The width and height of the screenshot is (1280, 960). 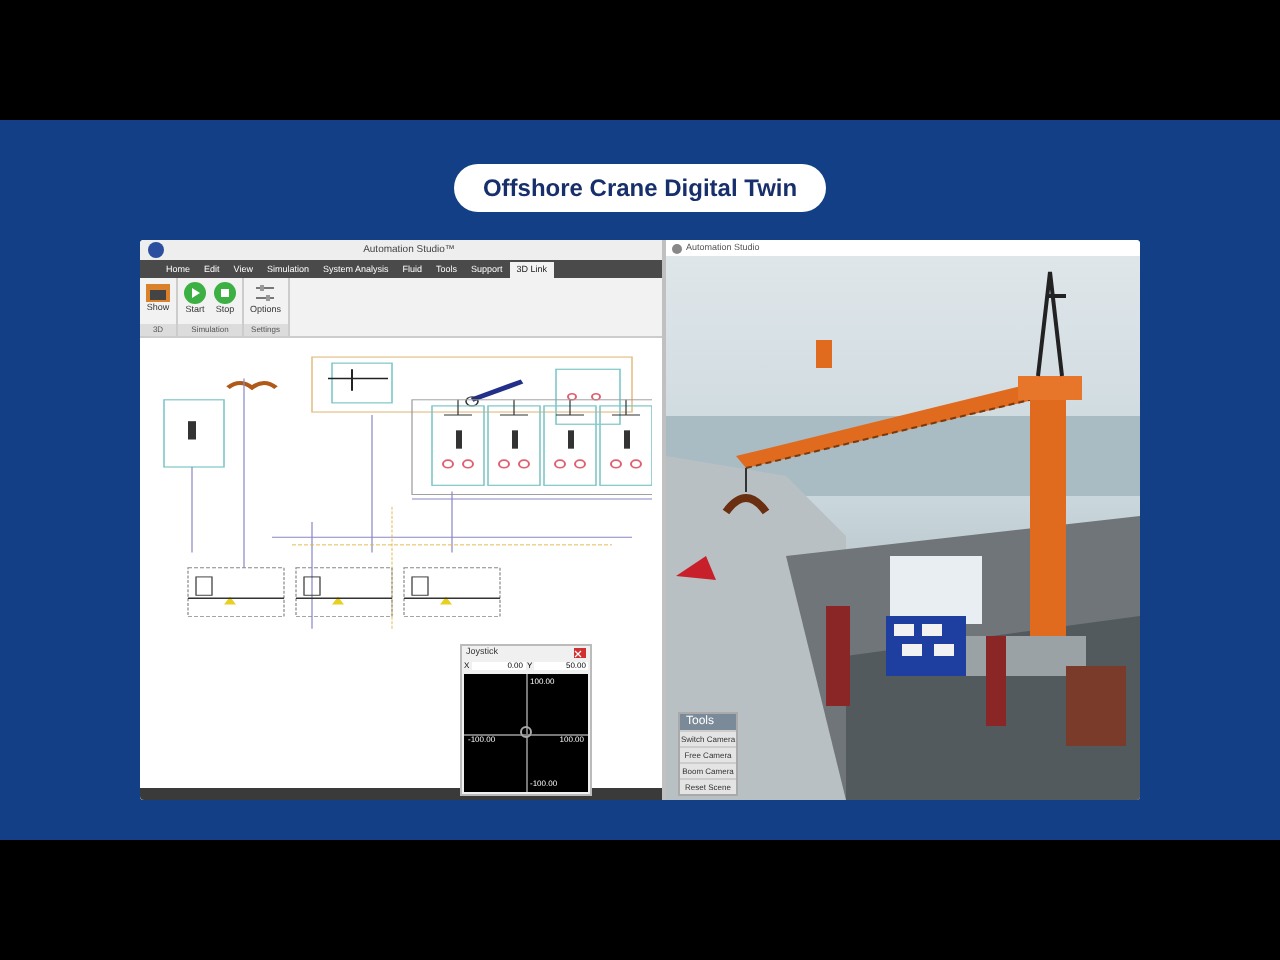 What do you see at coordinates (265, 293) in the screenshot?
I see `sliders-icon` at bounding box center [265, 293].